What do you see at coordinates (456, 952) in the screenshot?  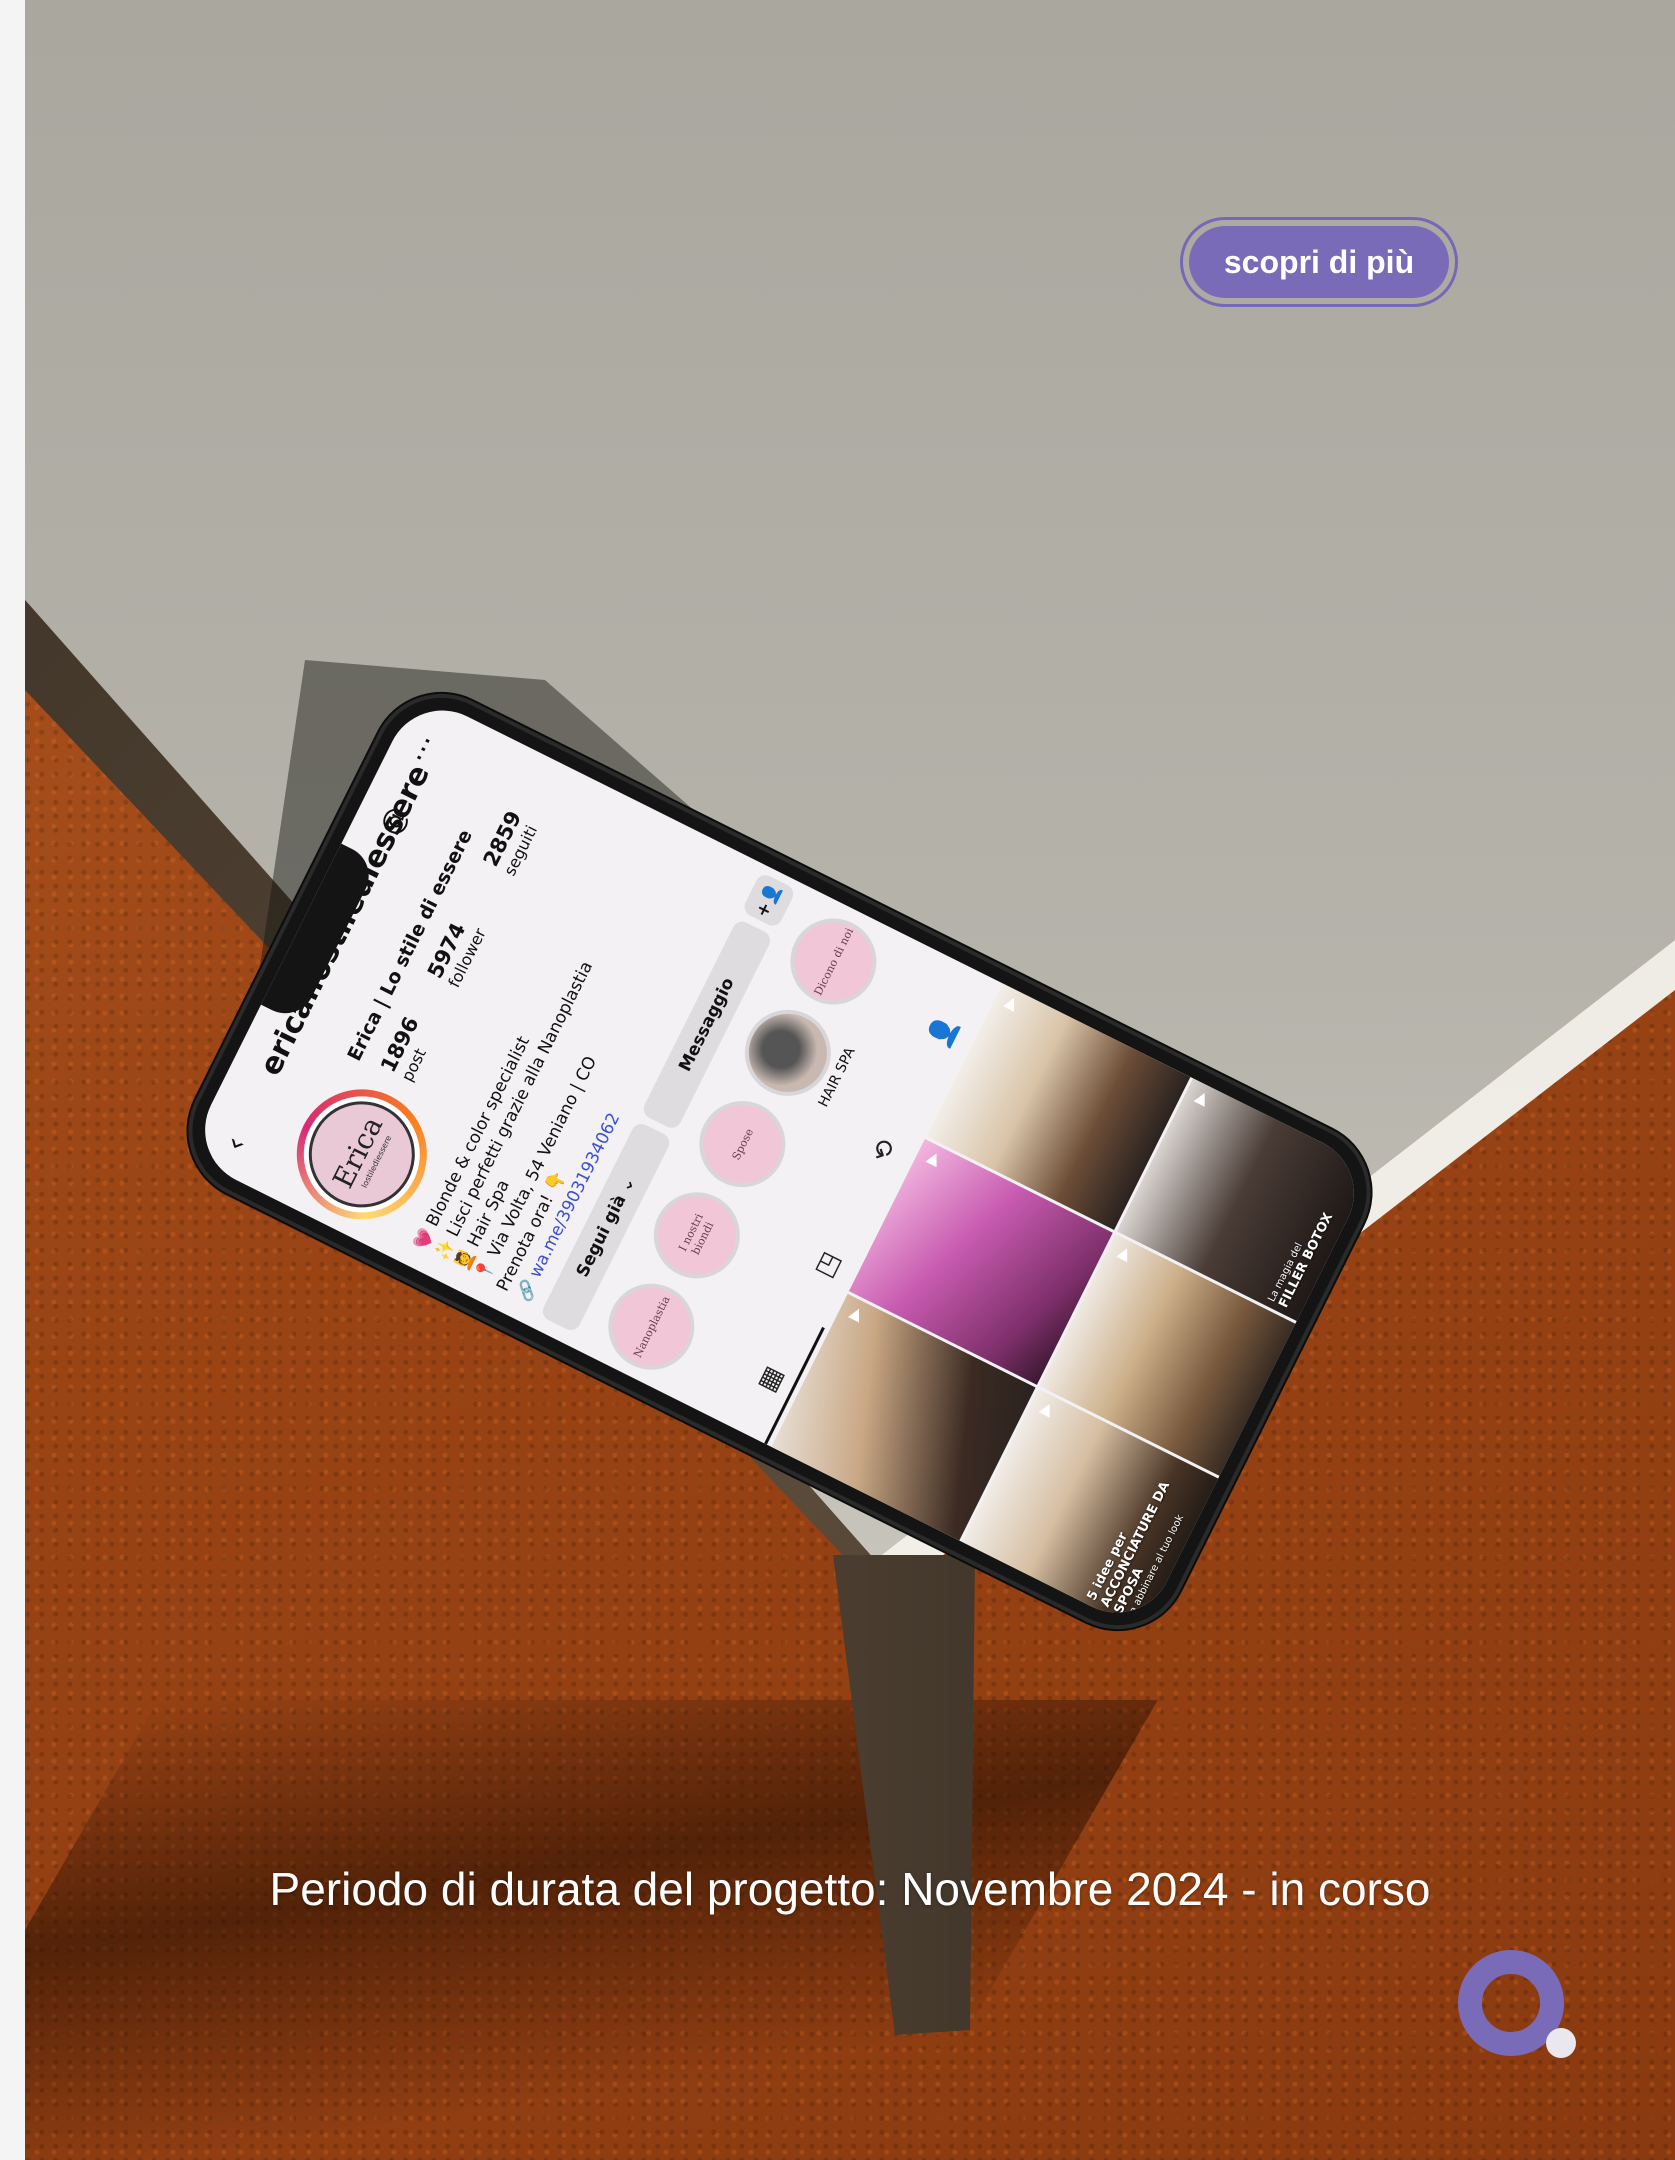 I see `stat-followers: 5974 follower` at bounding box center [456, 952].